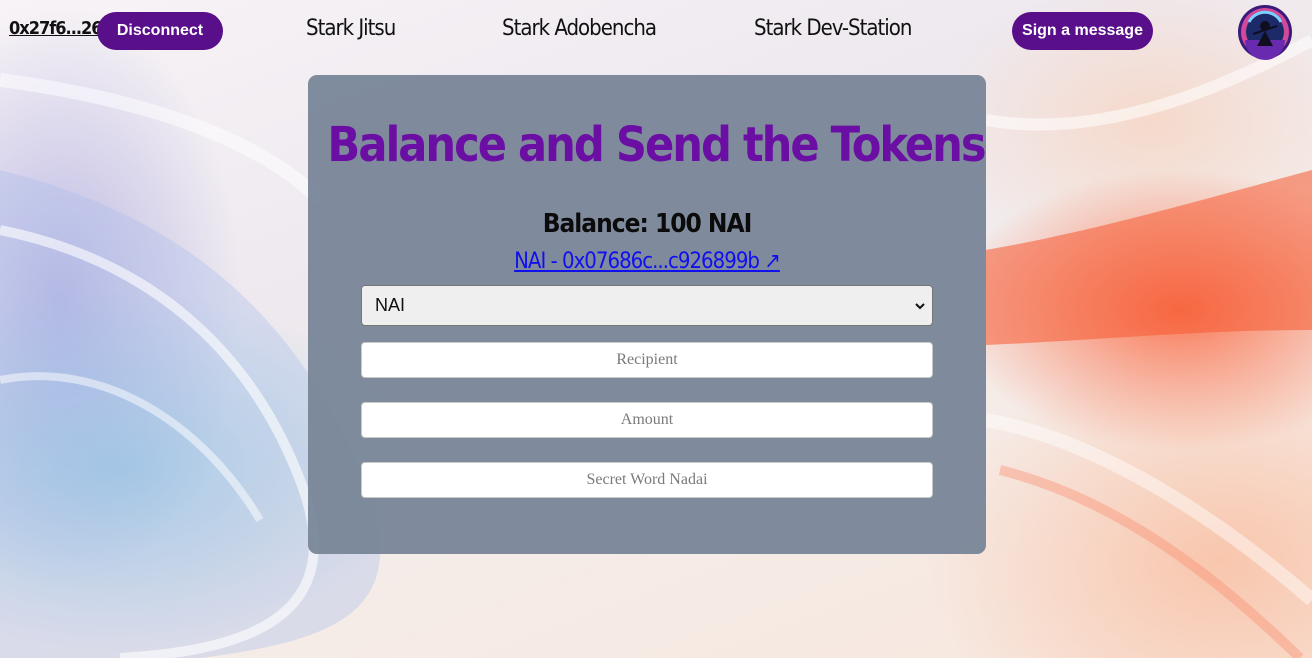 This screenshot has width=1312, height=658. Describe the element at coordinates (647, 305) in the screenshot. I see `token-select: NAI` at that location.